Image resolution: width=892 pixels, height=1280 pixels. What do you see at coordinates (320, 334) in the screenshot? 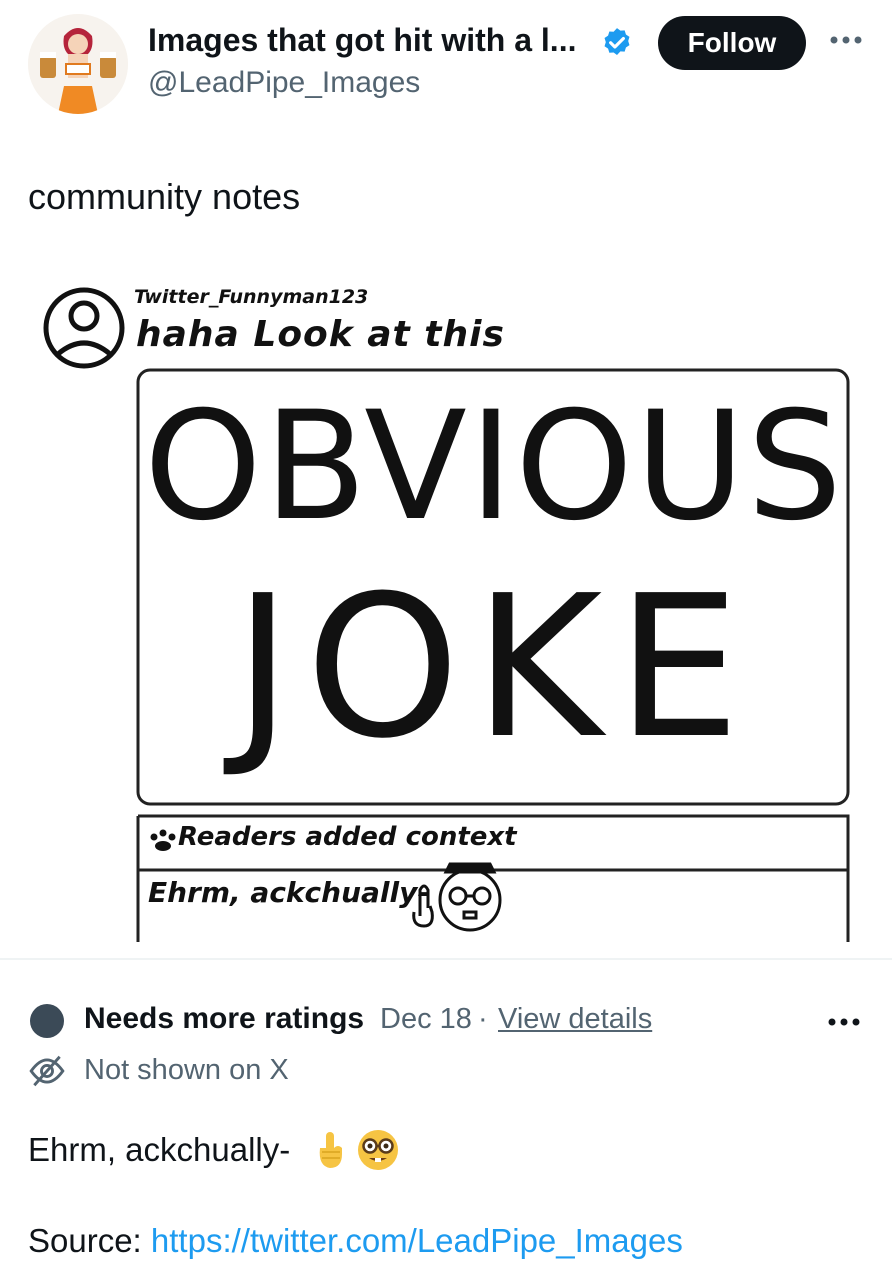
I see `meme-caption: haha Look at this` at bounding box center [320, 334].